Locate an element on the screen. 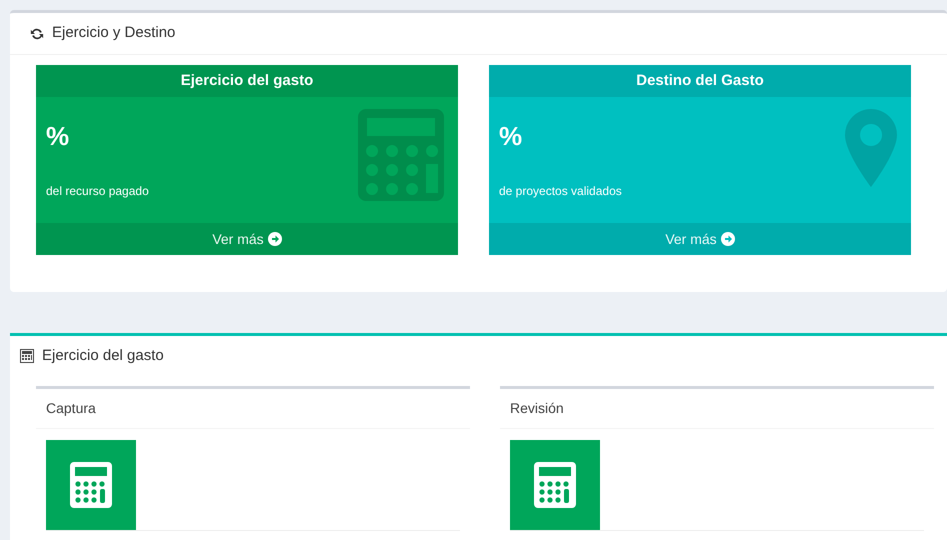  box-title: Revisión is located at coordinates (537, 408).